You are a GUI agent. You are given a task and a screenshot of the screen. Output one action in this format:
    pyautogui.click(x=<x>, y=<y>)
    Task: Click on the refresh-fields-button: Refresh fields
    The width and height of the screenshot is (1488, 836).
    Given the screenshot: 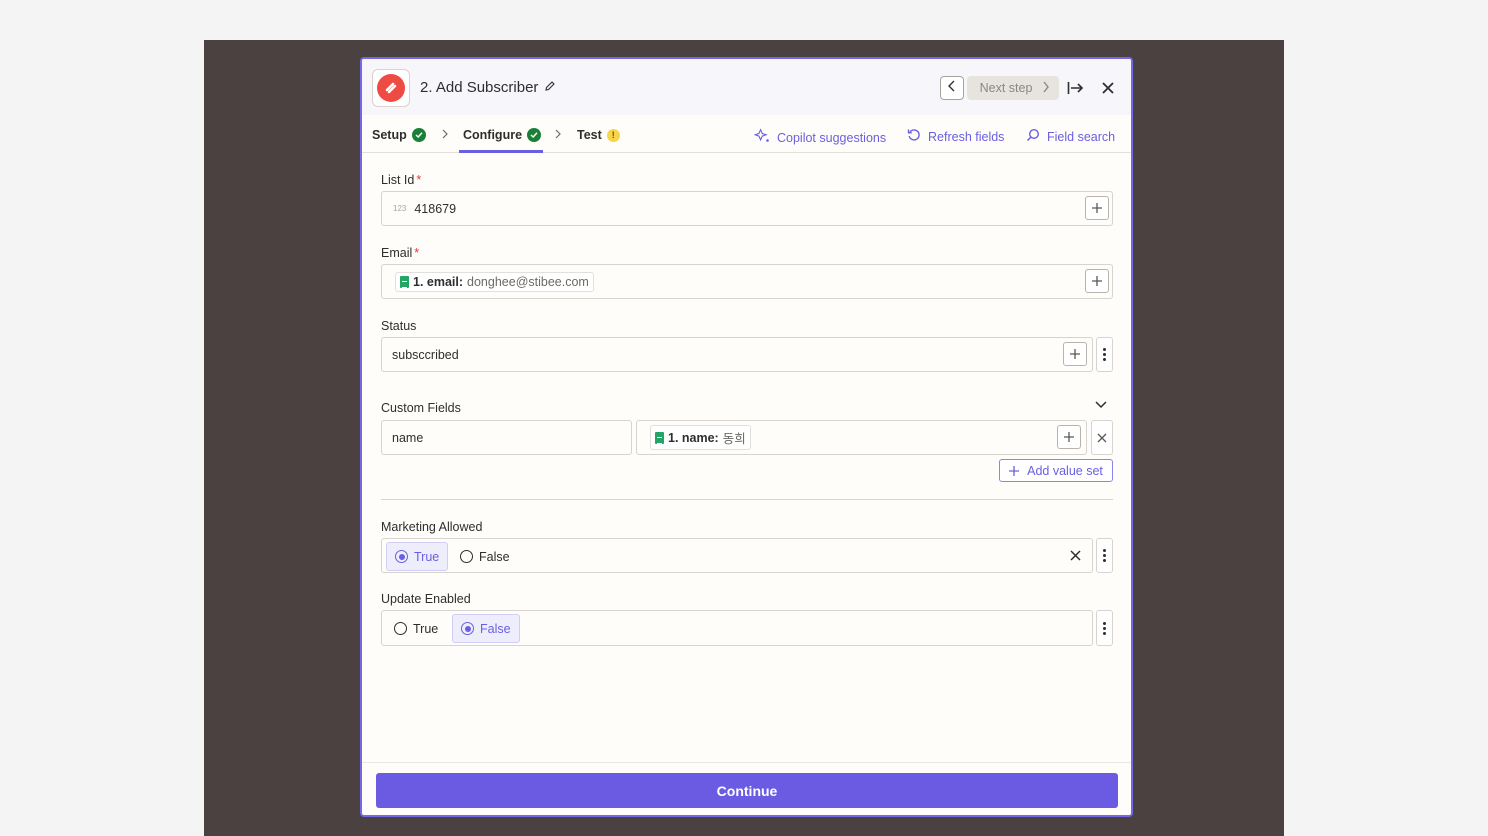 What is the action you would take?
    pyautogui.click(x=955, y=136)
    